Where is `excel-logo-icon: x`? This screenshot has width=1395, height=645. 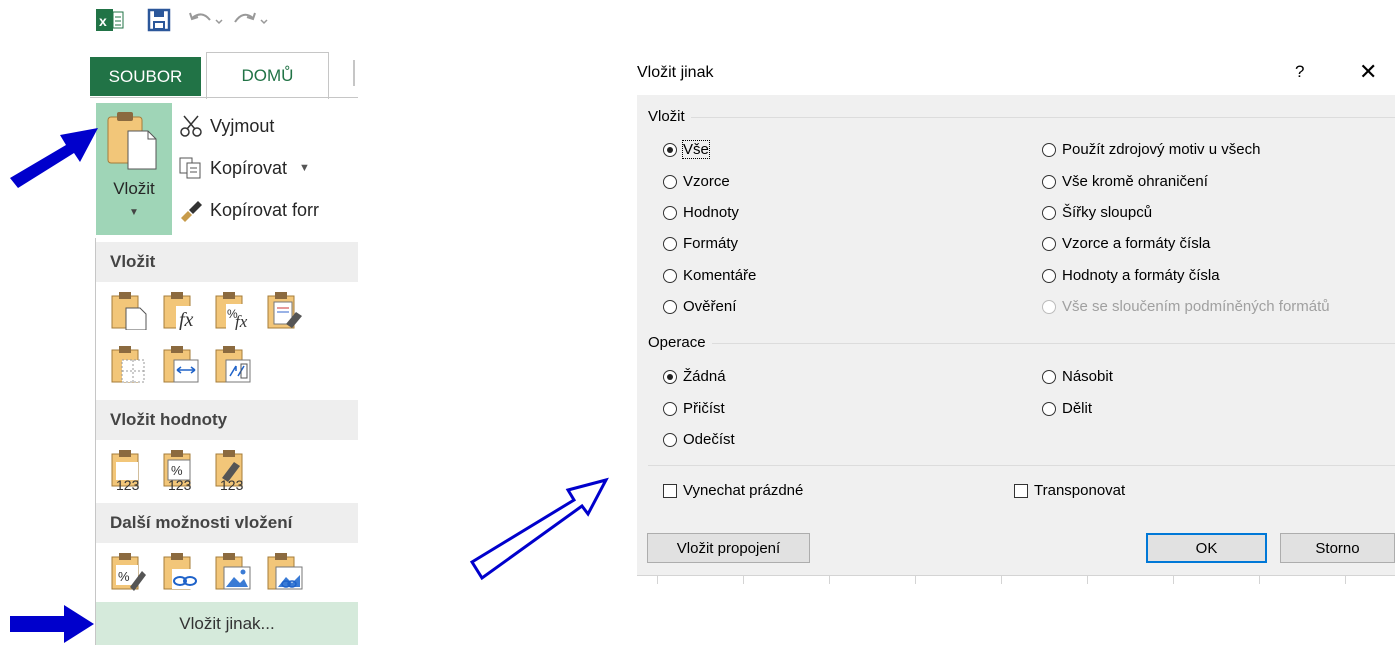 excel-logo-icon: x is located at coordinates (110, 22).